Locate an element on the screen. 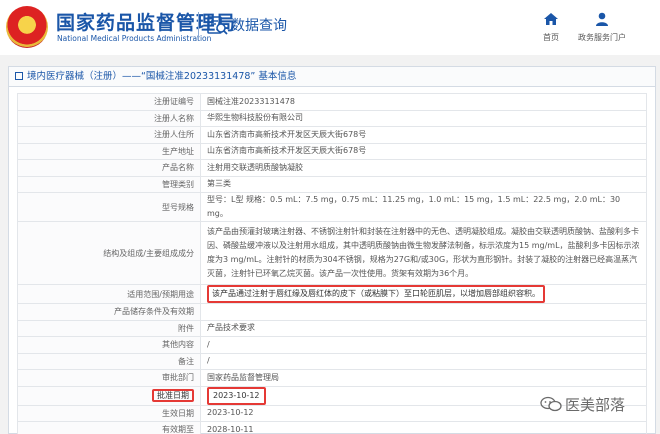  field-label: 产品名称 is located at coordinates (109, 168).